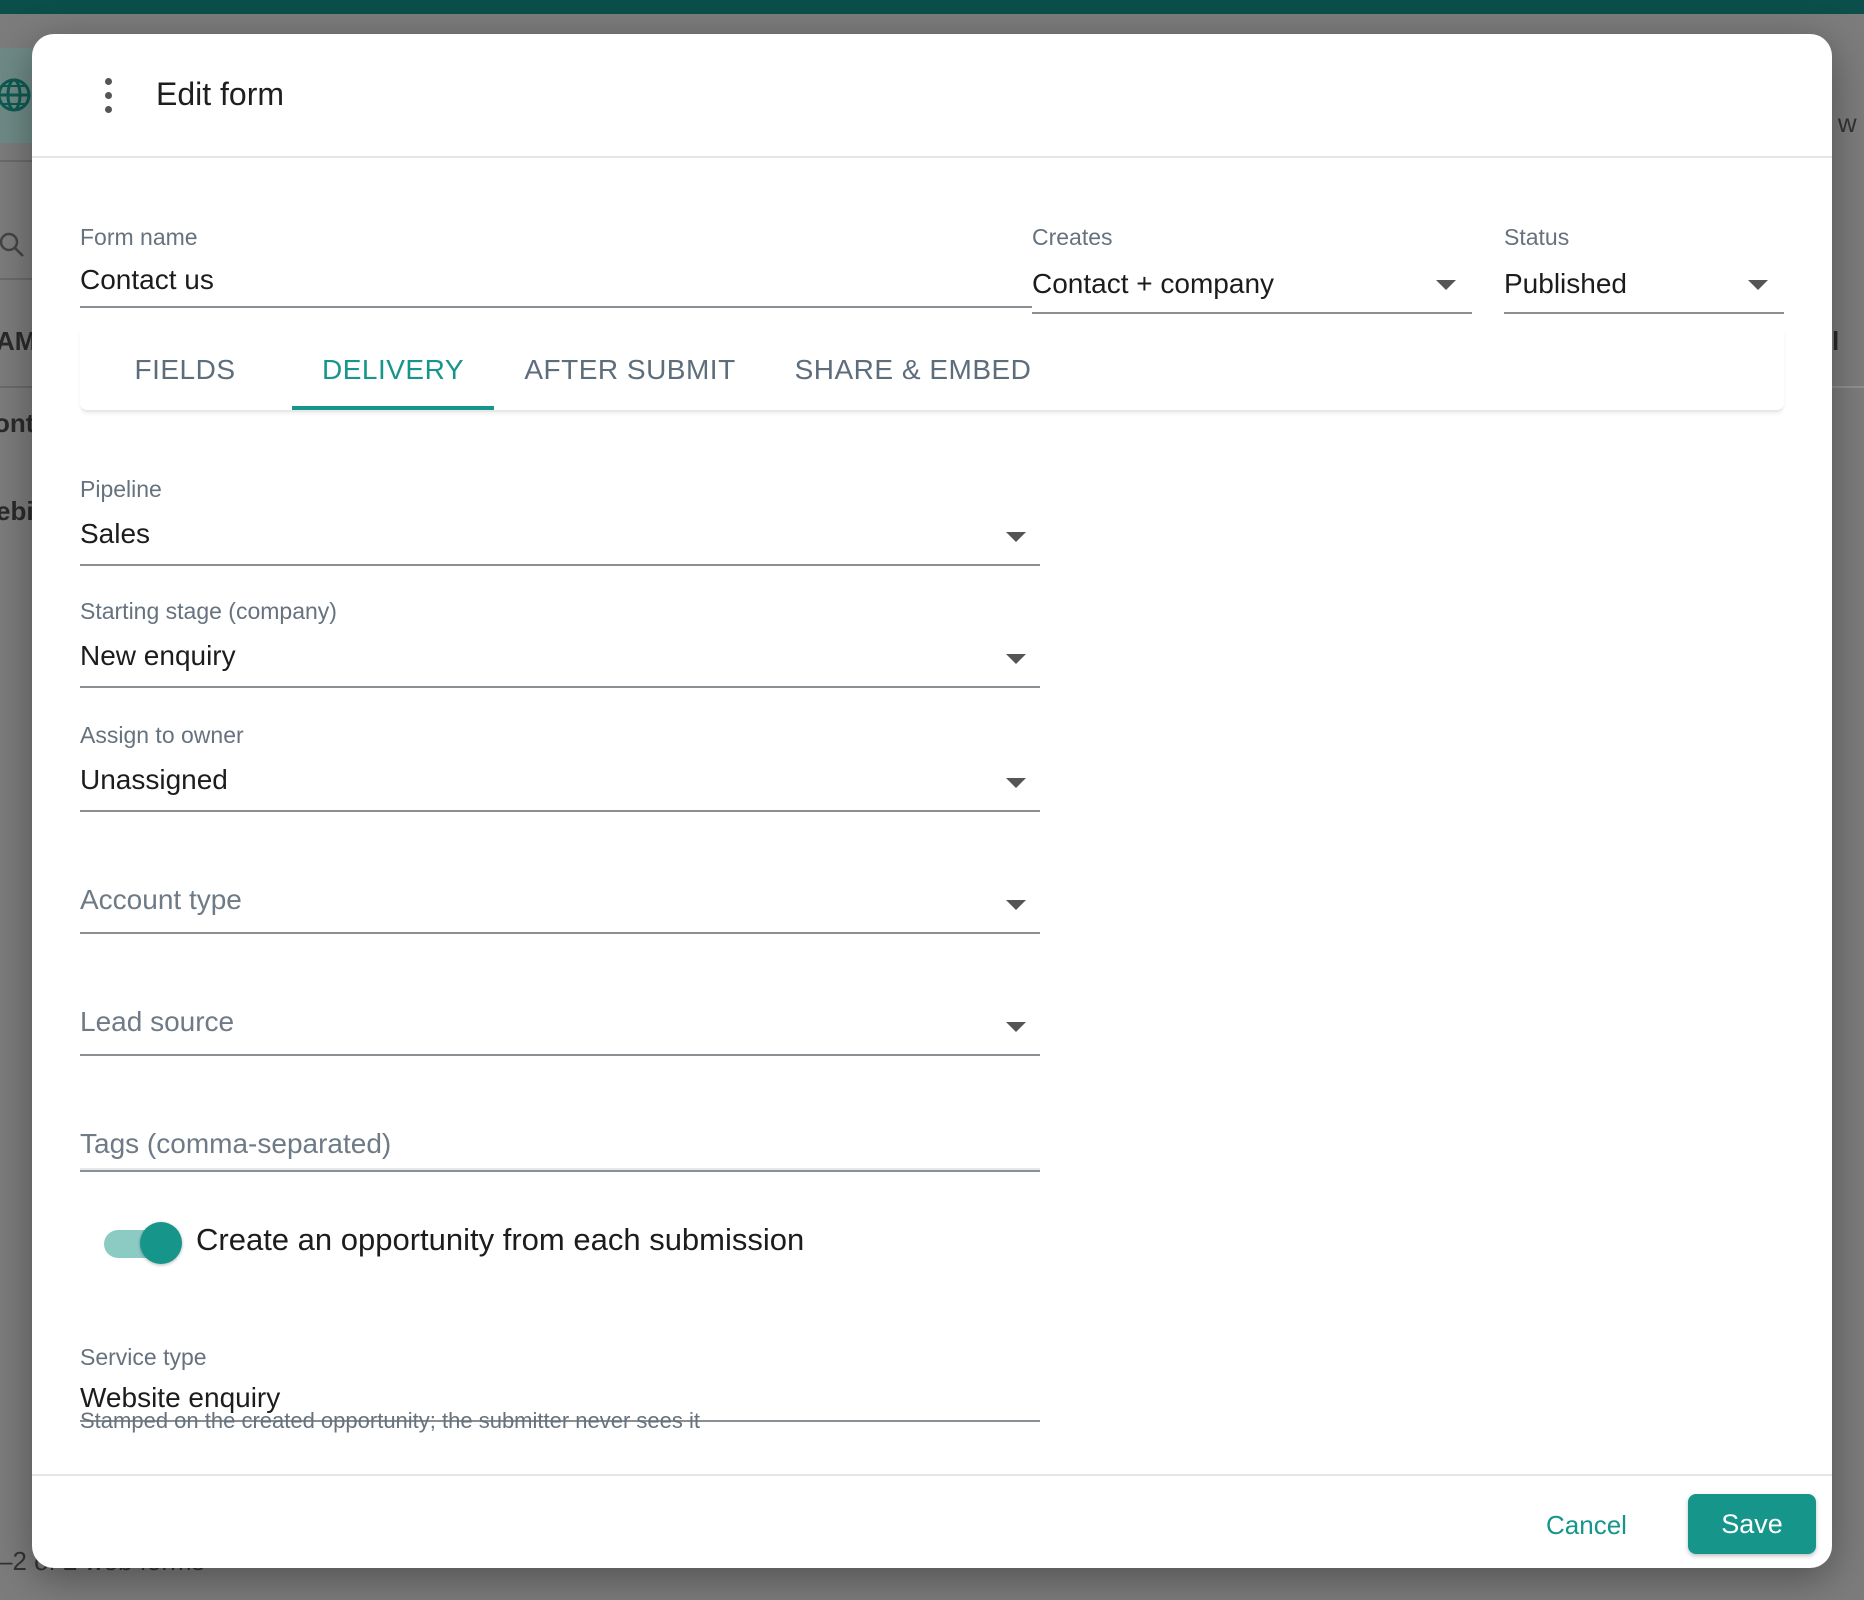 The image size is (1864, 1600). What do you see at coordinates (158, 655) in the screenshot?
I see `starting-stage-value: New enquiry` at bounding box center [158, 655].